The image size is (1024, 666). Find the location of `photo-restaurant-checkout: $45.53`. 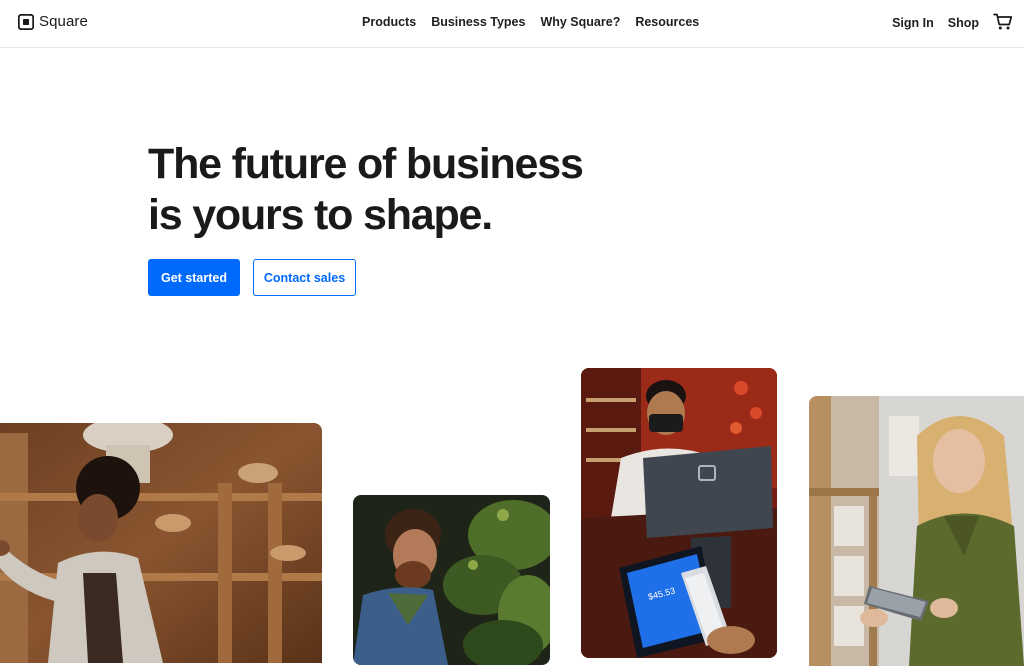

photo-restaurant-checkout: $45.53 is located at coordinates (679, 513).